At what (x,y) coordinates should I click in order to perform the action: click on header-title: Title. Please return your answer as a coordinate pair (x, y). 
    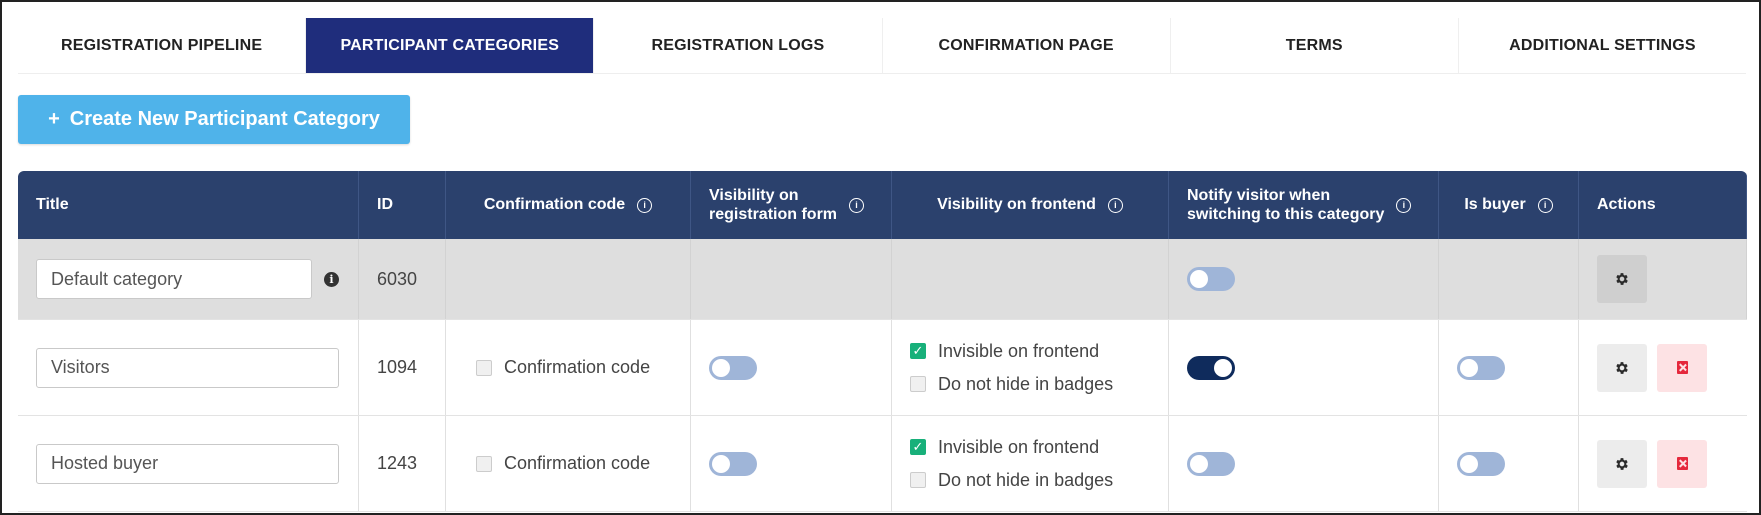
    Looking at the image, I should click on (188, 205).